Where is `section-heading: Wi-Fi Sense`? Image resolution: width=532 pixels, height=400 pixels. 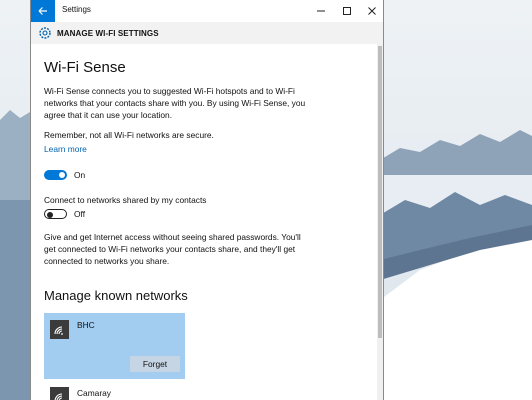 section-heading: Wi-Fi Sense is located at coordinates (85, 67).